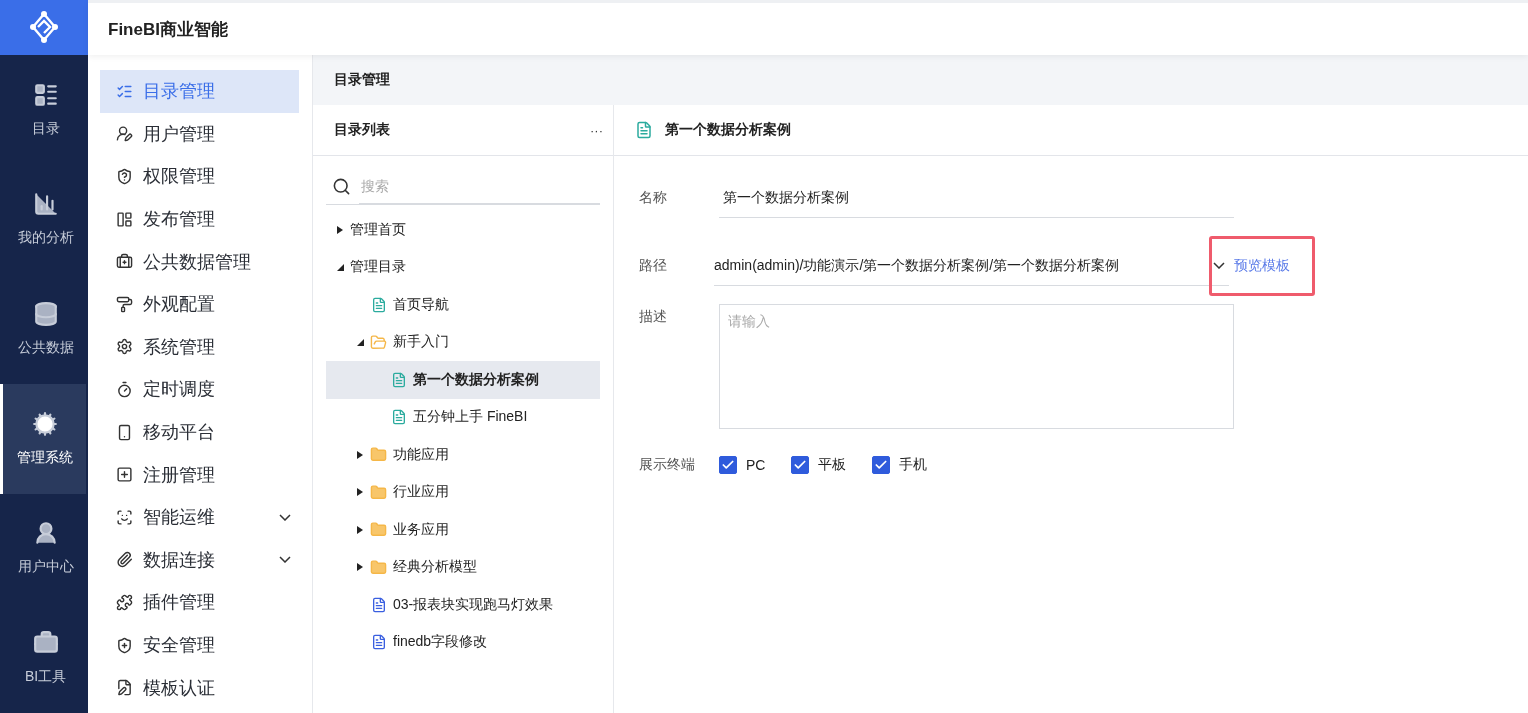  Describe the element at coordinates (124, 688) in the screenshot. I see `file-edit-icon` at that location.